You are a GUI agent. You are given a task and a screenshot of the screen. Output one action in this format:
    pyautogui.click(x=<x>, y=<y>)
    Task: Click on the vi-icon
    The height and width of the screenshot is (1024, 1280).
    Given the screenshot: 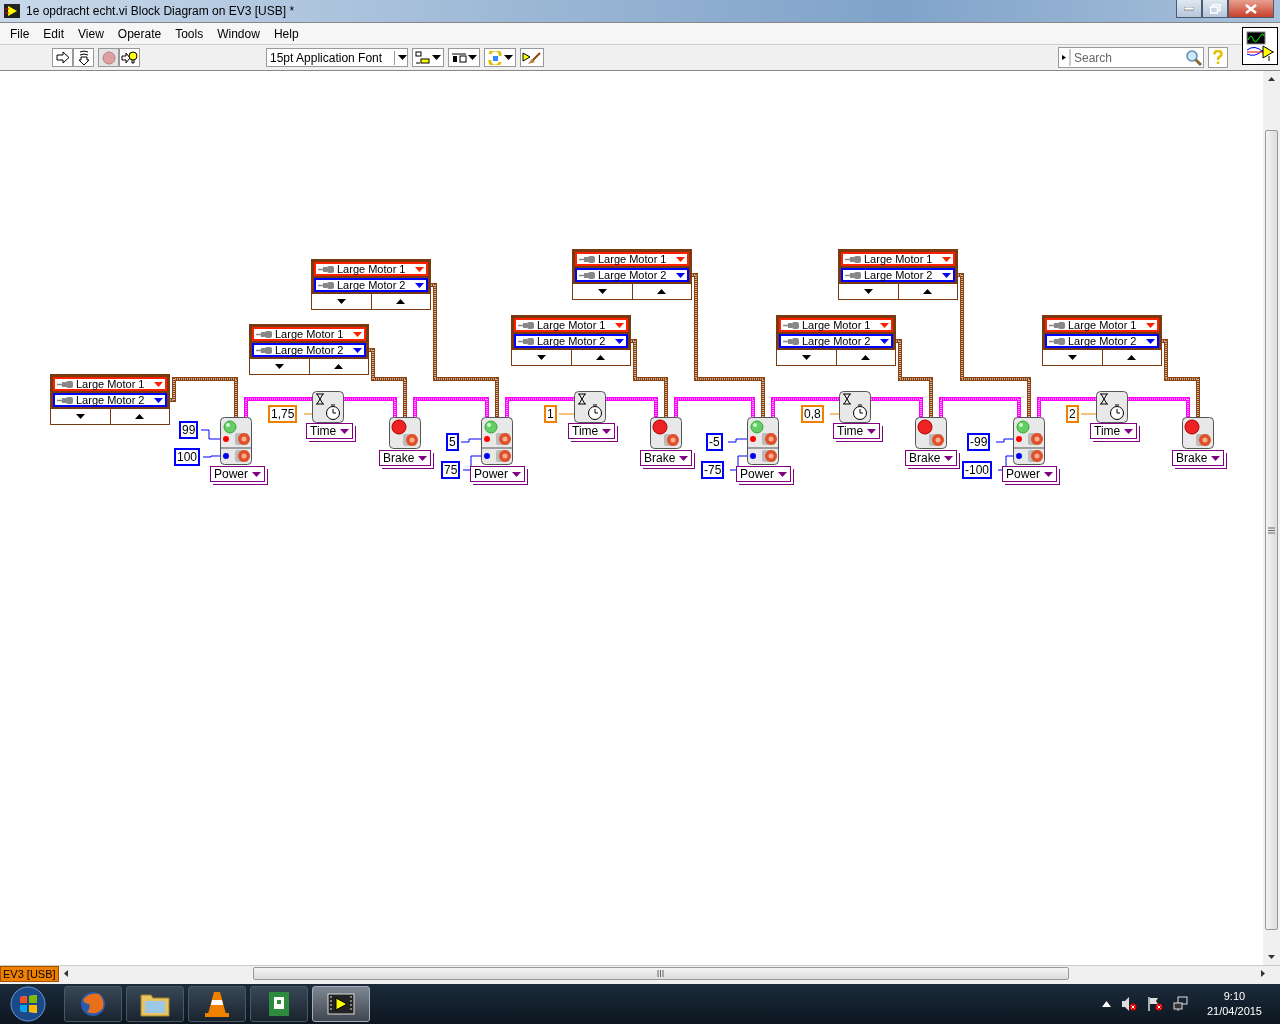 What is the action you would take?
    pyautogui.click(x=1260, y=46)
    